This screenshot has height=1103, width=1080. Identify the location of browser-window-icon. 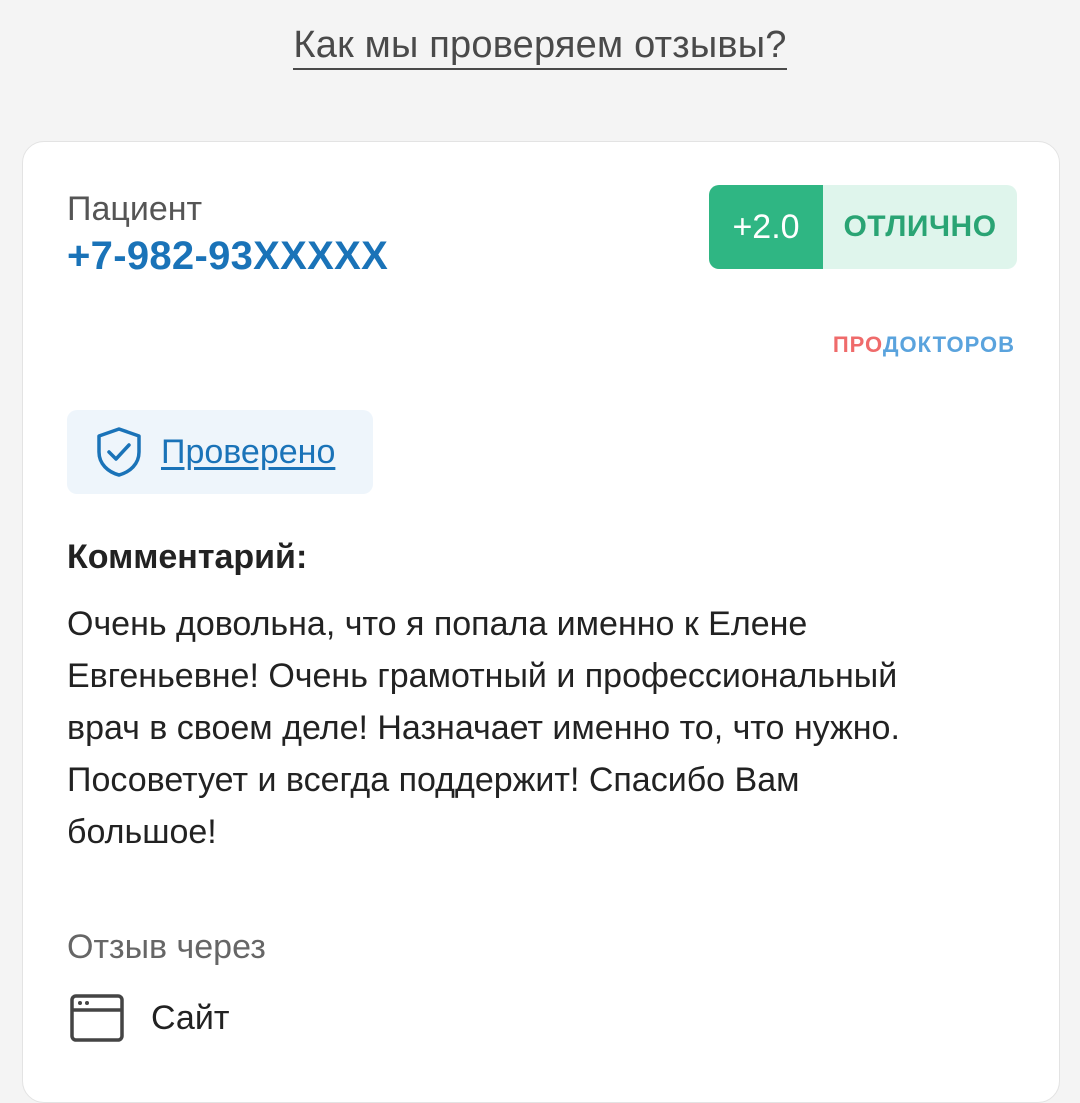
(97, 1018).